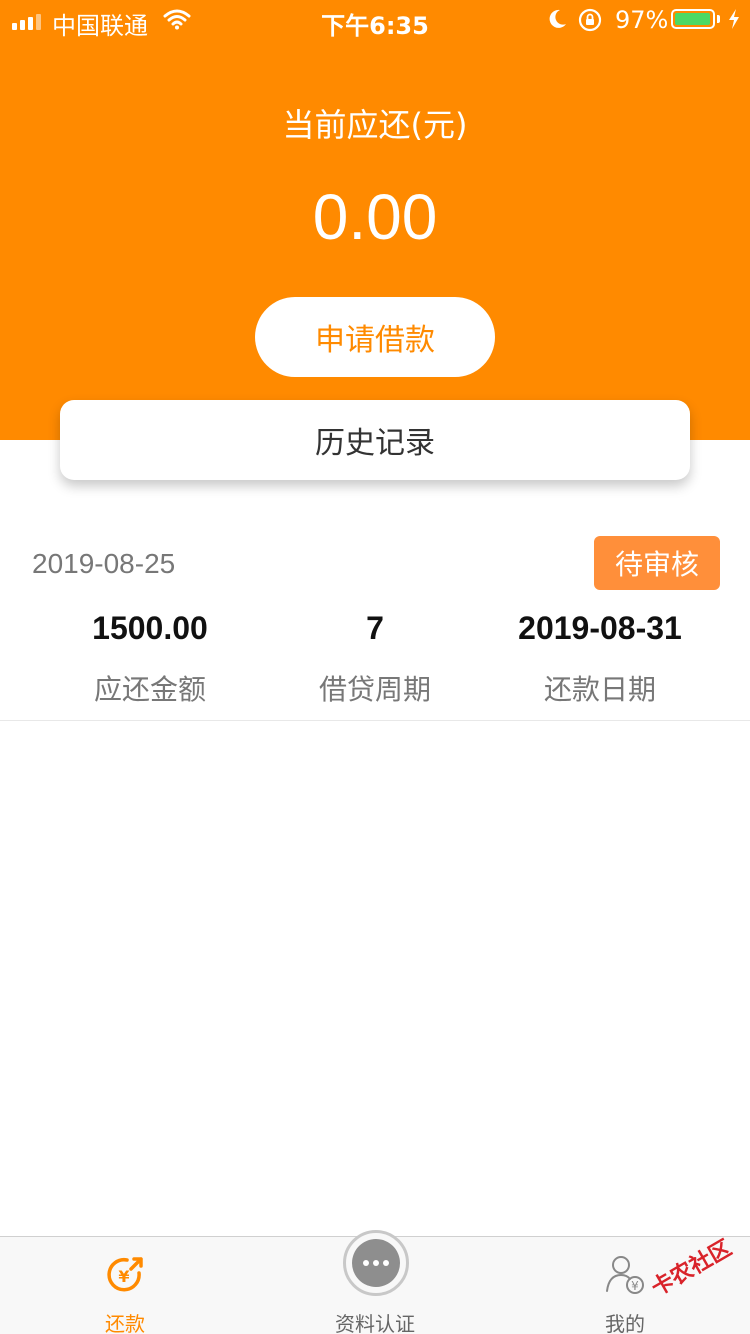 The width and height of the screenshot is (750, 1334). Describe the element at coordinates (590, 20) in the screenshot. I see `rotation-lock-icon` at that location.